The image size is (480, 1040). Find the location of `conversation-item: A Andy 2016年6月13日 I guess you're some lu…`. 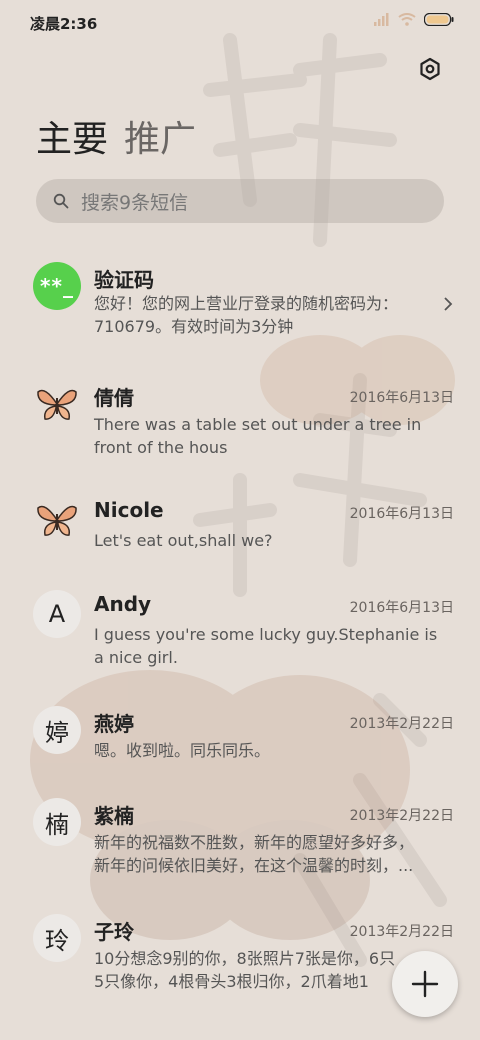

conversation-item: A Andy 2016年6月13日 I guess you're some lu… is located at coordinates (240, 633).